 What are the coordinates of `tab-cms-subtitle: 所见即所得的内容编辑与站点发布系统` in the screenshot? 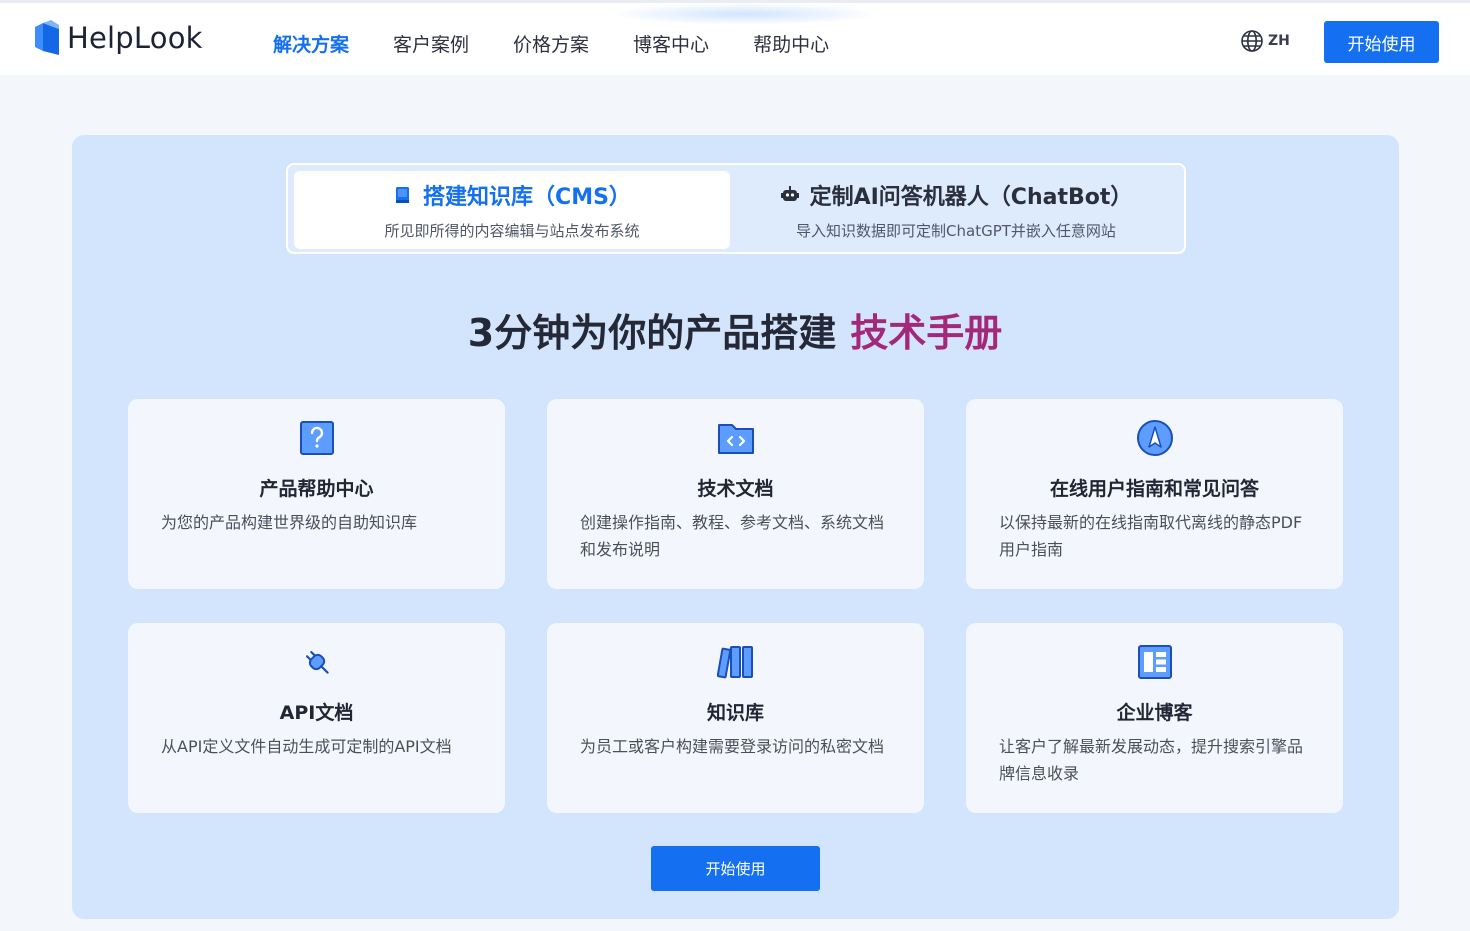 It's located at (512, 231).